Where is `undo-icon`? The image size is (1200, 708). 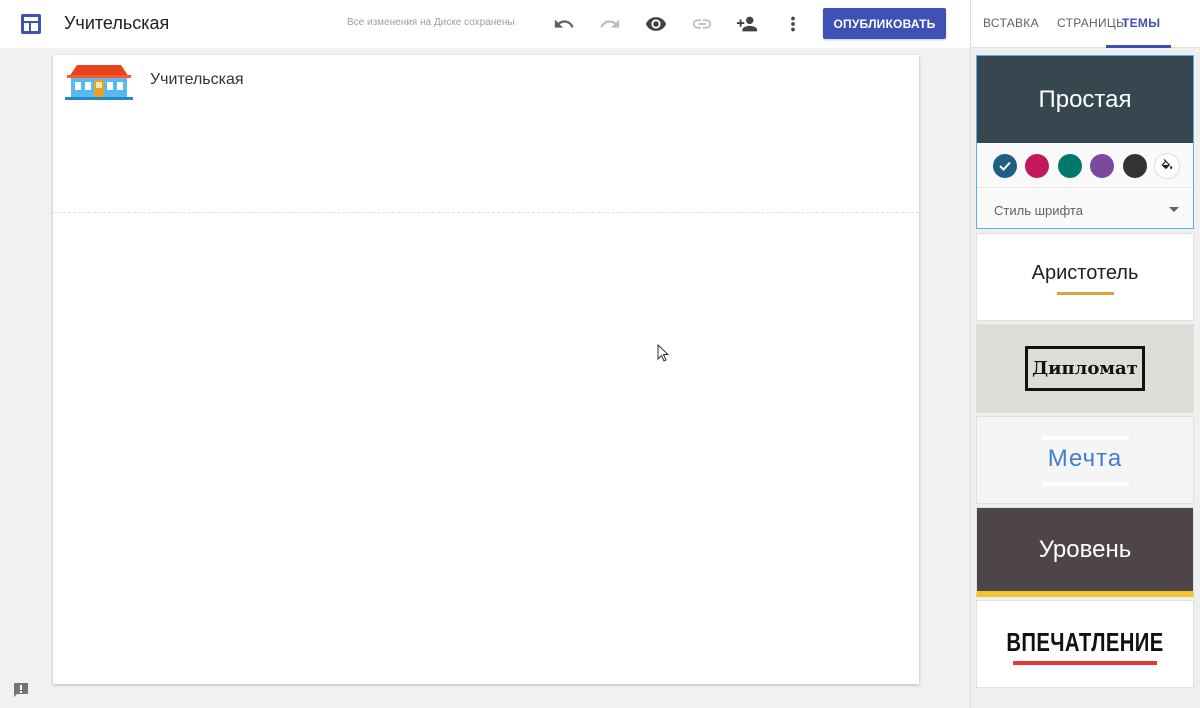 undo-icon is located at coordinates (564, 24).